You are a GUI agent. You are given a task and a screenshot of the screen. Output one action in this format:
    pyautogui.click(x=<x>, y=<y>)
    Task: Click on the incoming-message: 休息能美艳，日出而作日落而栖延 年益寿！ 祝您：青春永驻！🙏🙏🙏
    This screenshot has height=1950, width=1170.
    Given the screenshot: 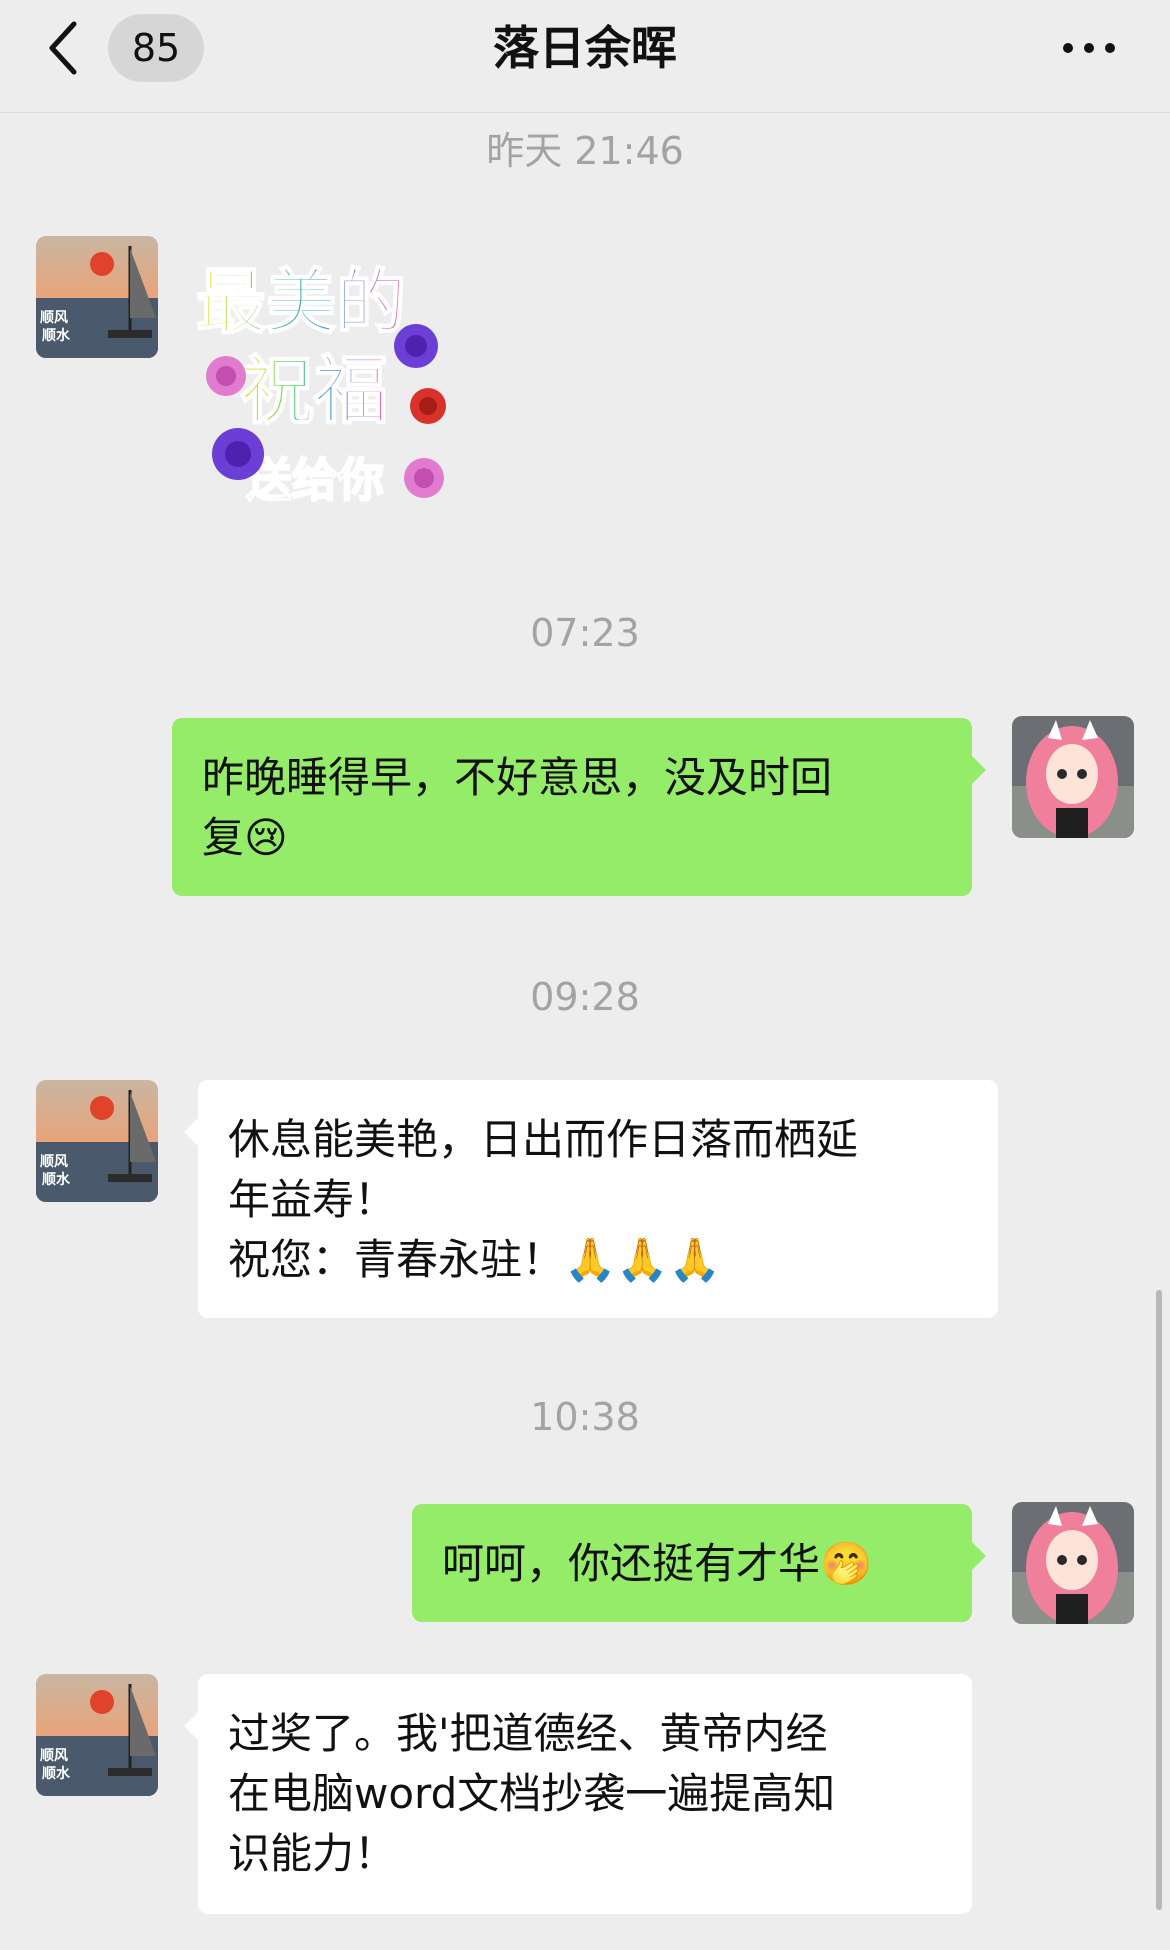 What is the action you would take?
    pyautogui.click(x=591, y=1199)
    